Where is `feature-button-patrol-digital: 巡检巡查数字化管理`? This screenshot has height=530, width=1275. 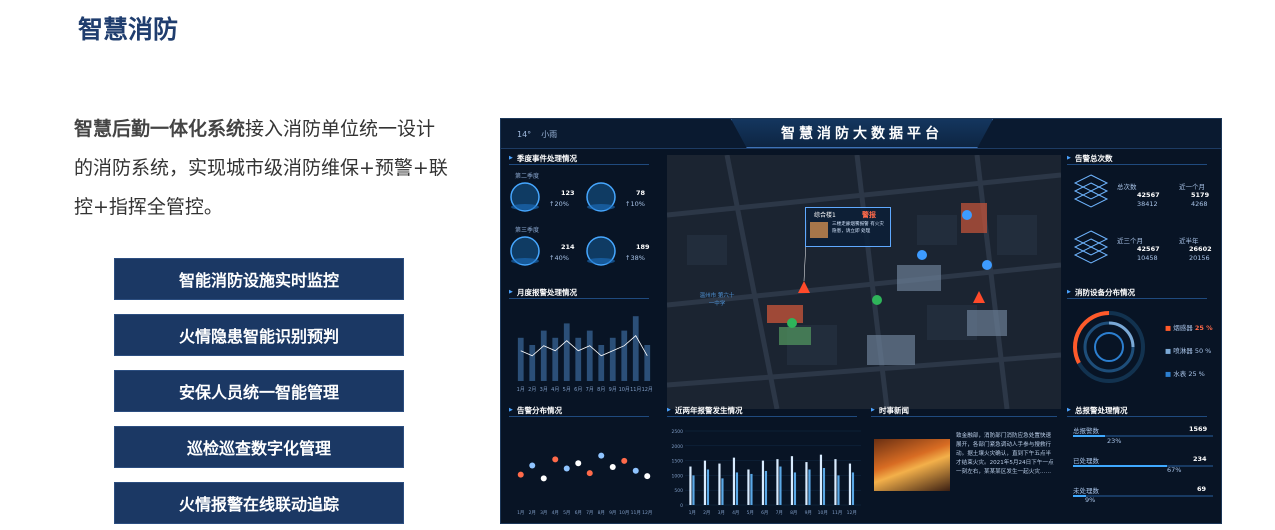
feature-button-patrol-digital: 巡检巡查数字化管理 is located at coordinates (259, 447).